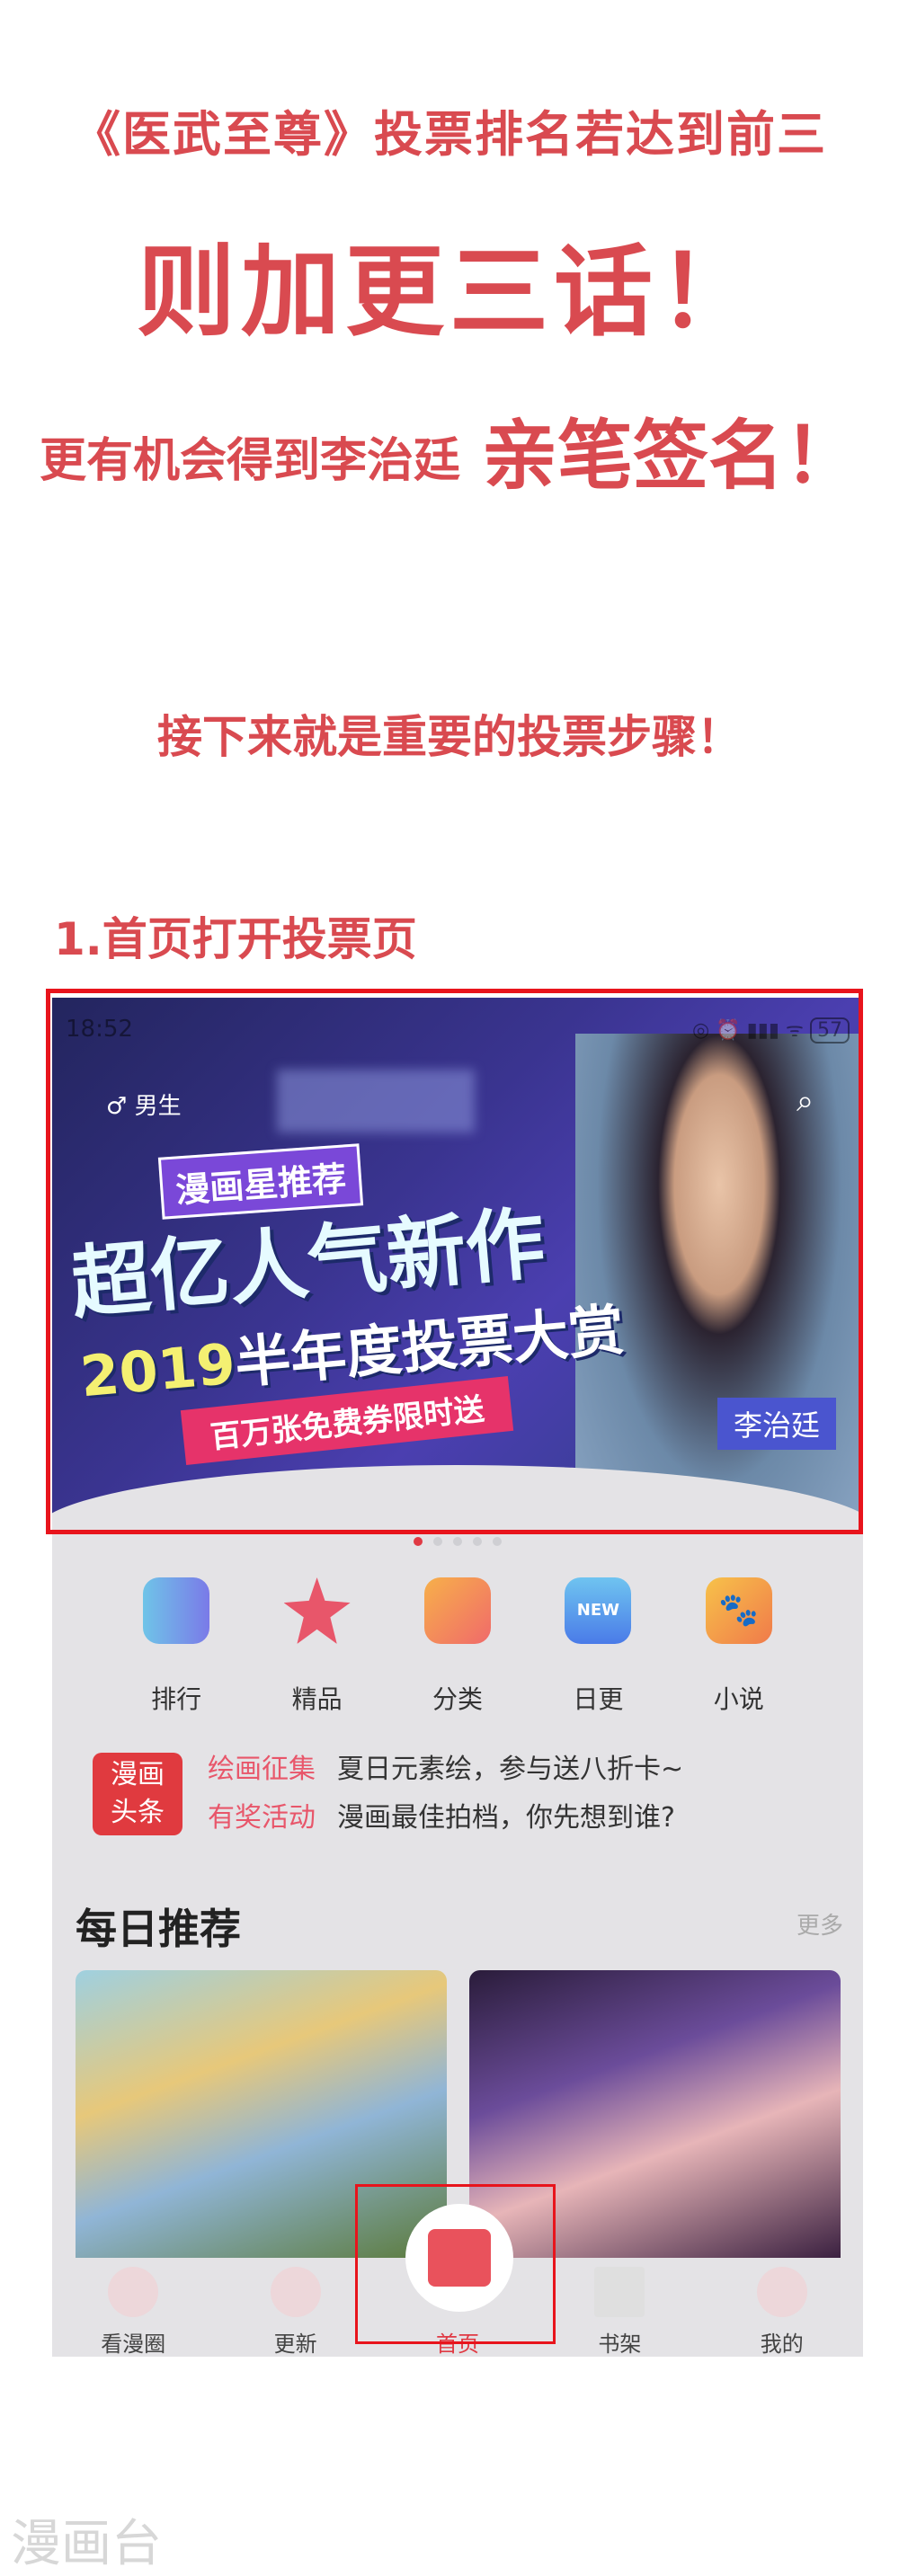 The image size is (899, 2576). Describe the element at coordinates (137, 1794) in the screenshot. I see `news-badge: 漫画 头条` at that location.